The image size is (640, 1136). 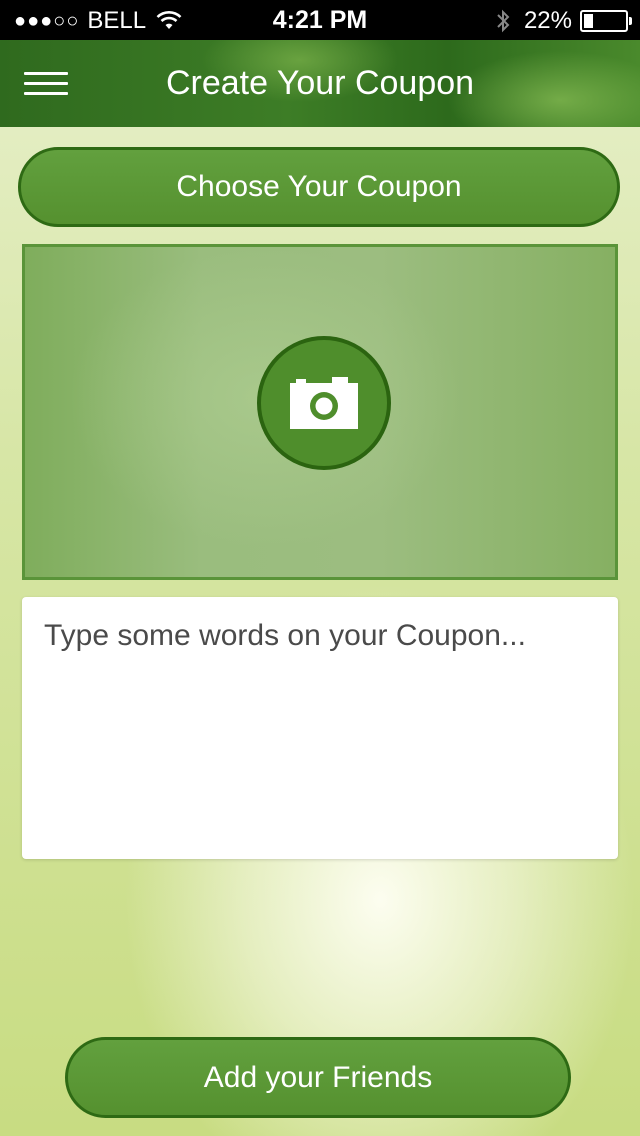 I want to click on status-bar: ●●●○○ BELL 4:21 PM 22%, so click(x=320, y=20).